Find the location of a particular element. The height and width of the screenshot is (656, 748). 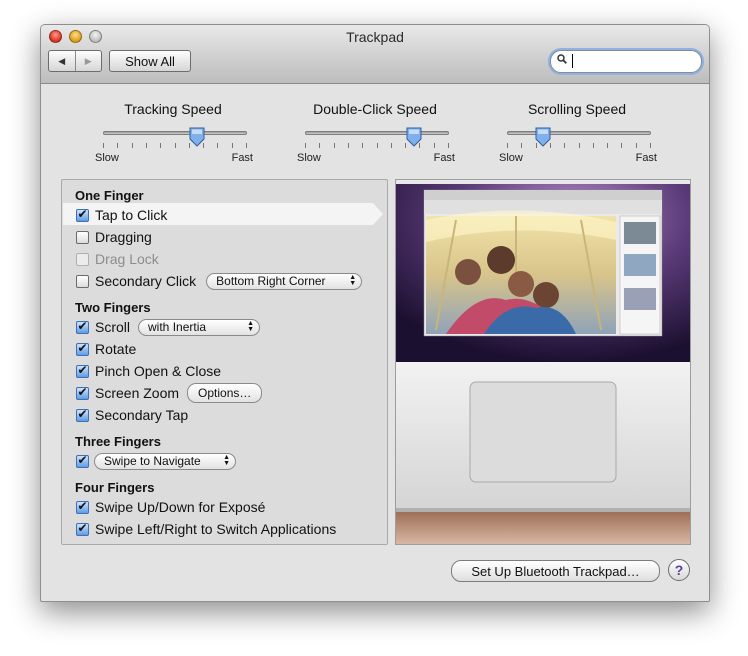

help-button: ? is located at coordinates (679, 570).